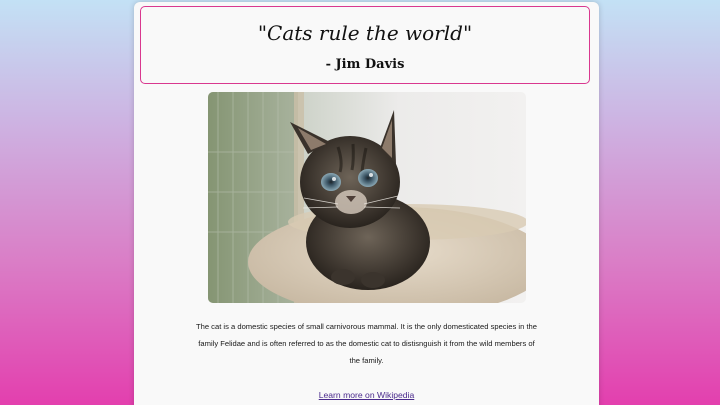 This screenshot has height=405, width=720. Describe the element at coordinates (365, 33) in the screenshot. I see `quote-text: "Cats rule the world"` at that location.